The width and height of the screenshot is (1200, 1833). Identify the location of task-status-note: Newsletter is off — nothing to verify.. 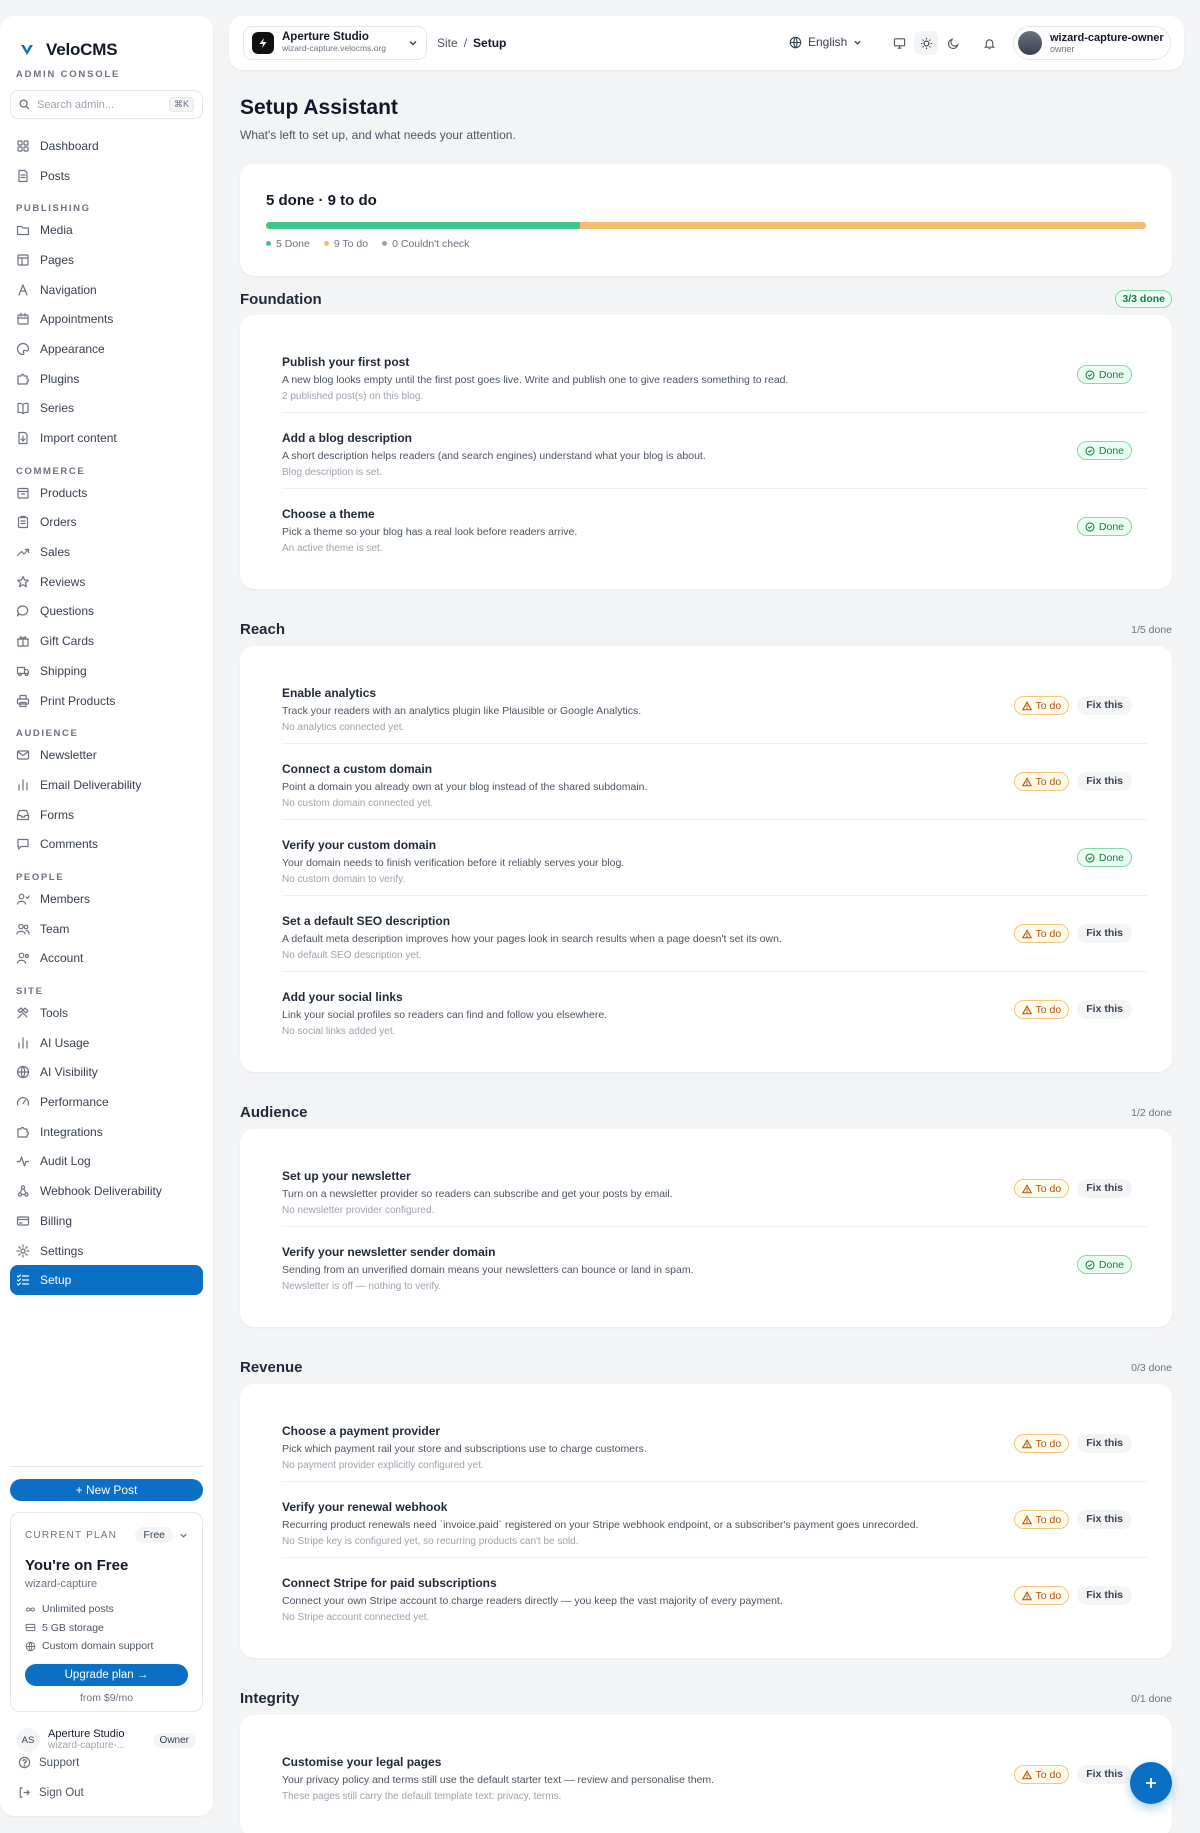
(362, 1286).